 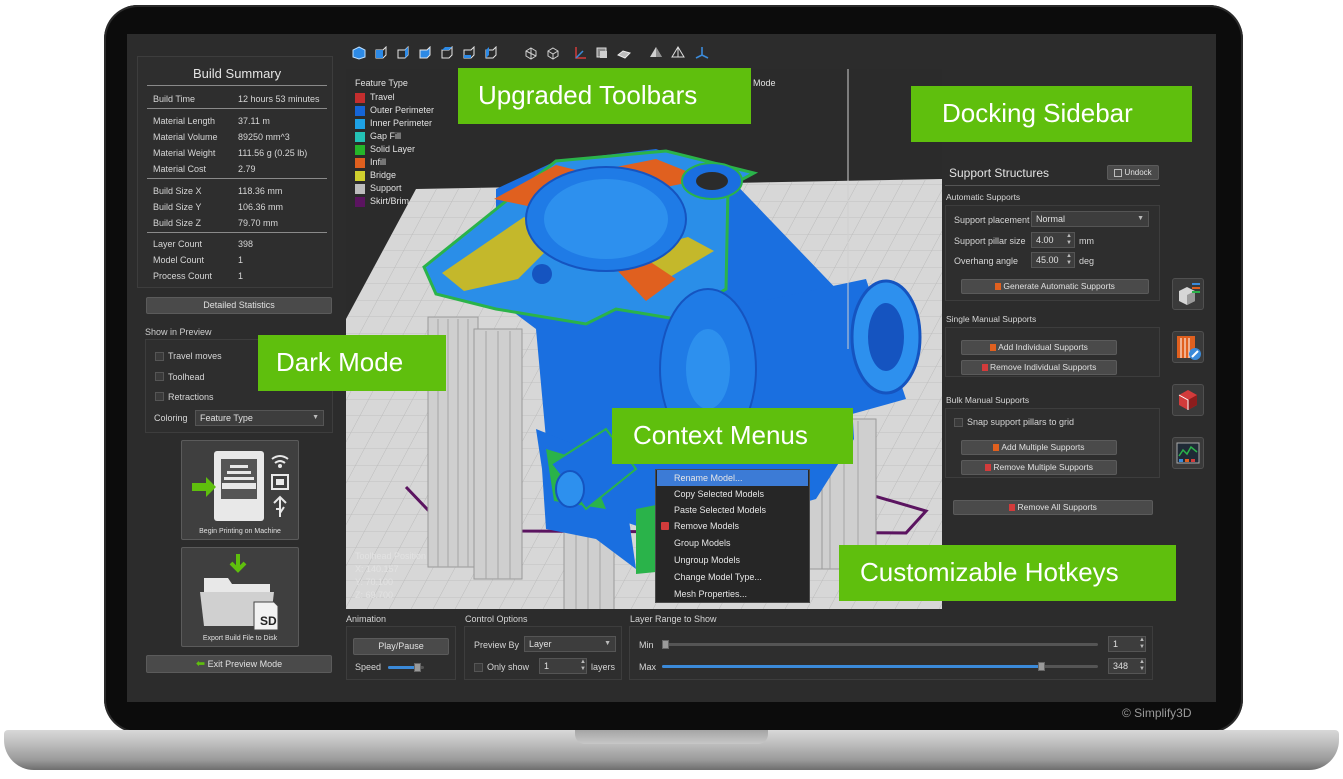 What do you see at coordinates (580, 53) in the screenshot?
I see `axes-icon` at bounding box center [580, 53].